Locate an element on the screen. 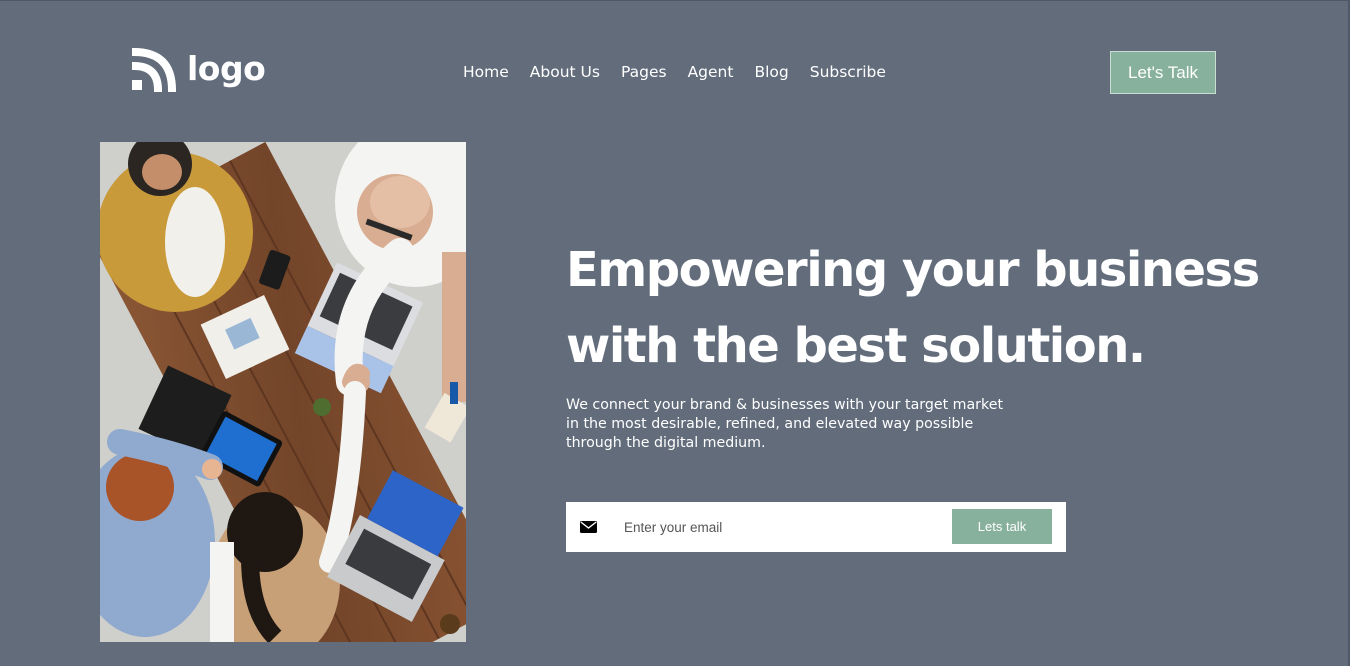 The width and height of the screenshot is (1350, 666). headline-line-2: with the best solution. is located at coordinates (856, 346).